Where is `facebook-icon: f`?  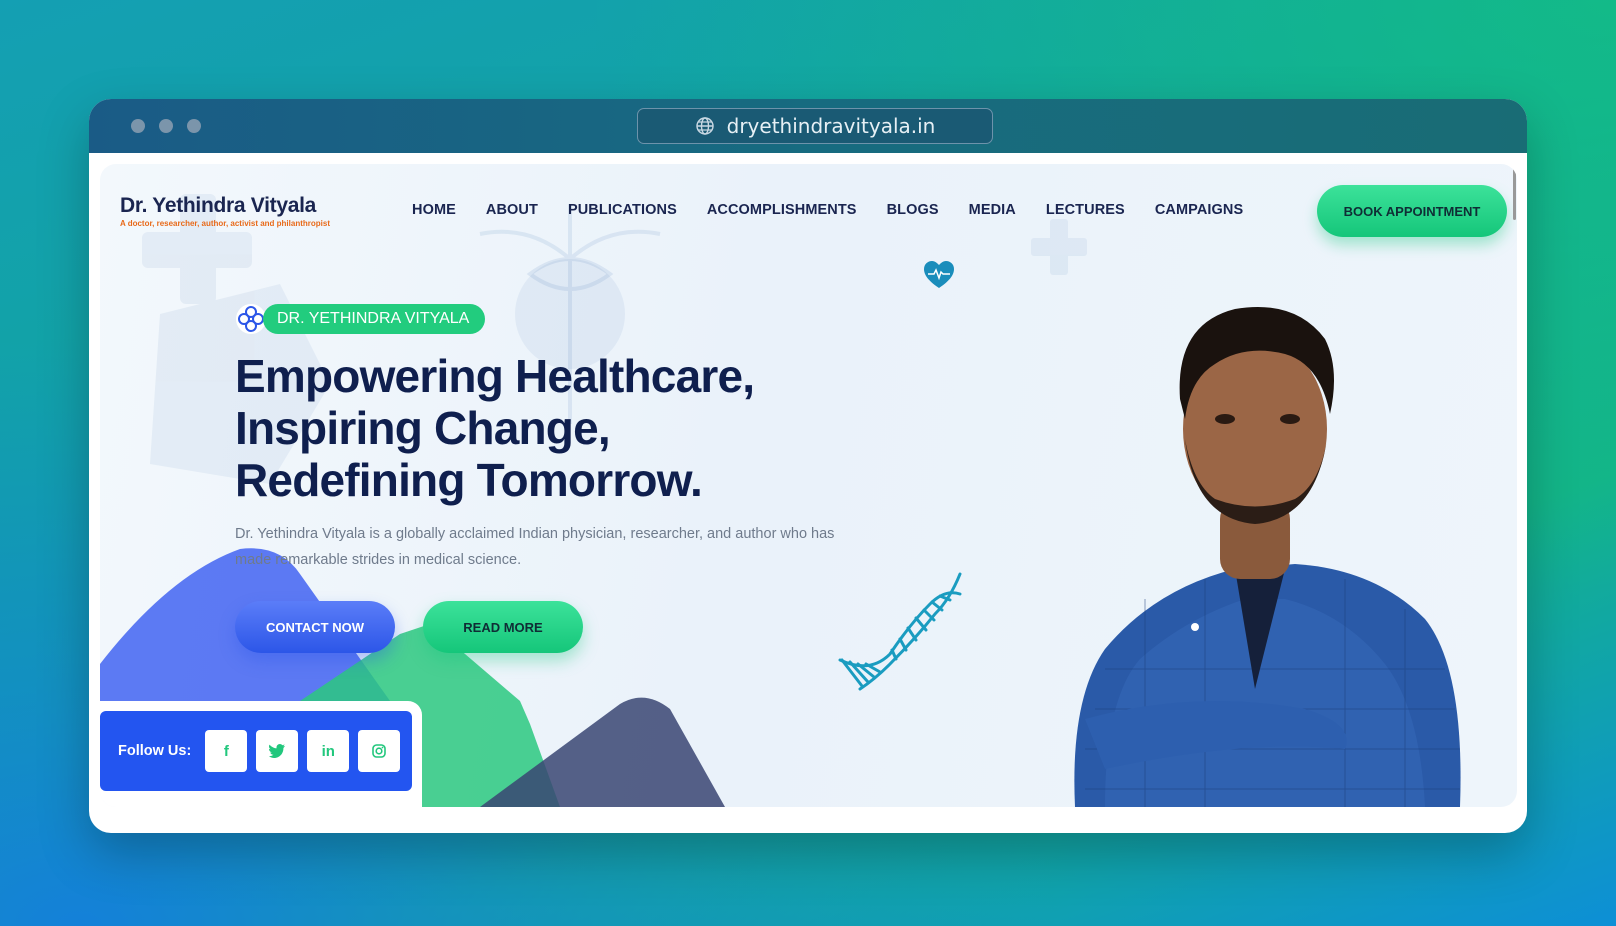
facebook-icon: f is located at coordinates (226, 751).